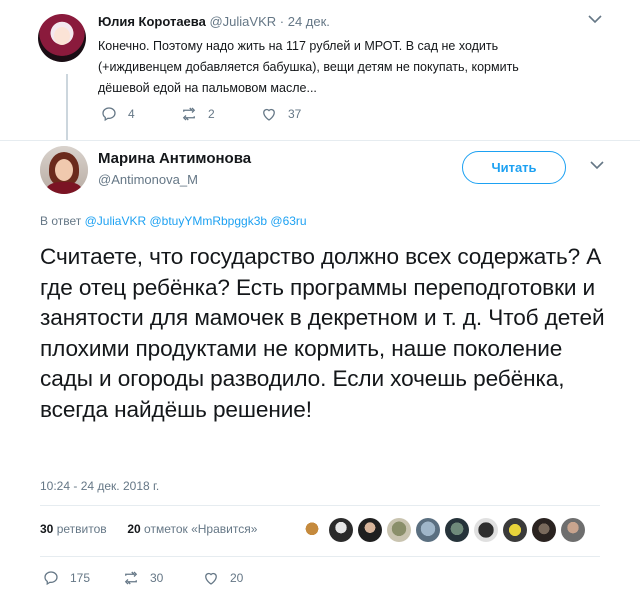 The width and height of the screenshot is (640, 610). I want to click on retweet-count: 2, so click(211, 114).